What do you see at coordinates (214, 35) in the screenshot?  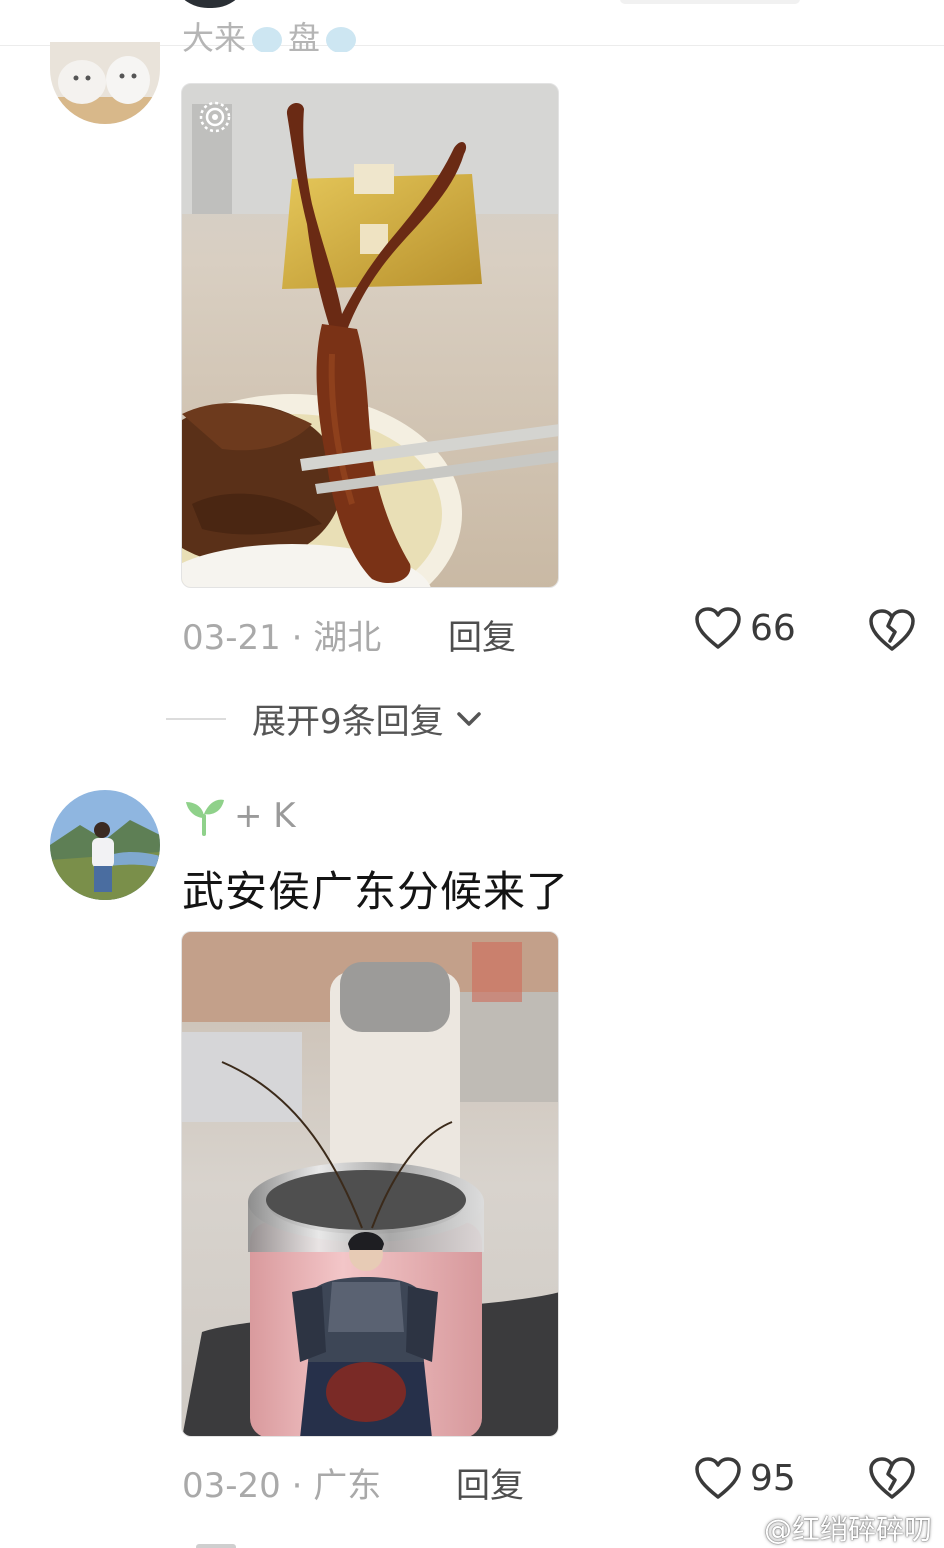 I see `username-text: 大来` at bounding box center [214, 35].